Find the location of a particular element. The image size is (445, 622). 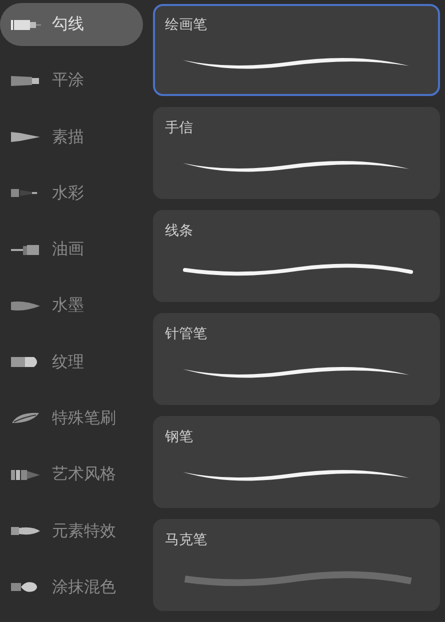

category-item: 油画 is located at coordinates (71, 250).